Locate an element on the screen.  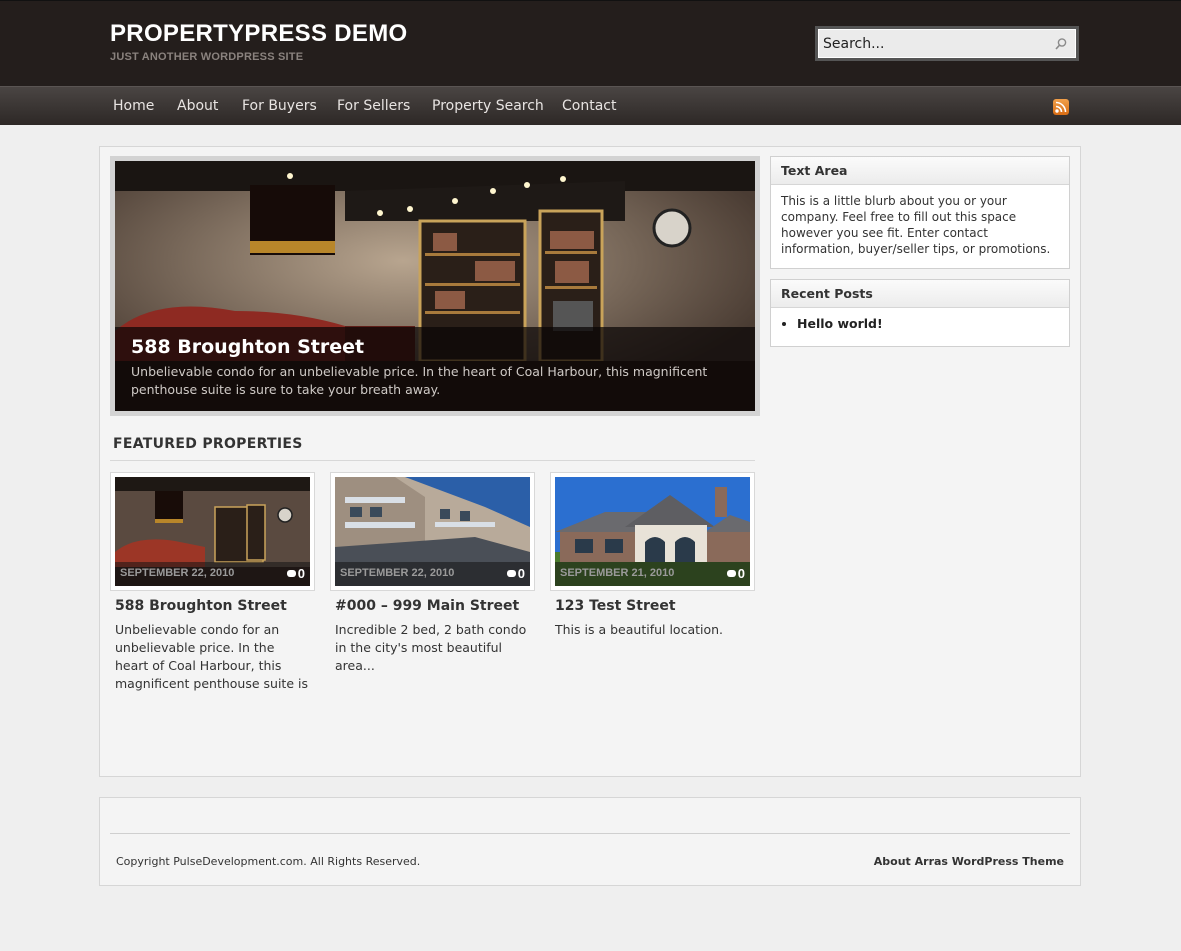
nav-item-home: Home is located at coordinates (133, 106).